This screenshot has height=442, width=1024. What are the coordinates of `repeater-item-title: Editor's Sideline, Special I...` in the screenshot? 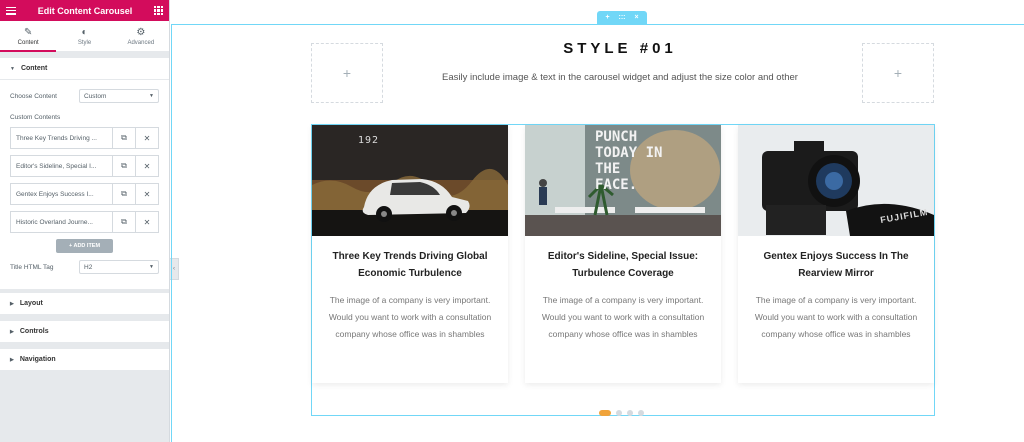 It's located at (61, 166).